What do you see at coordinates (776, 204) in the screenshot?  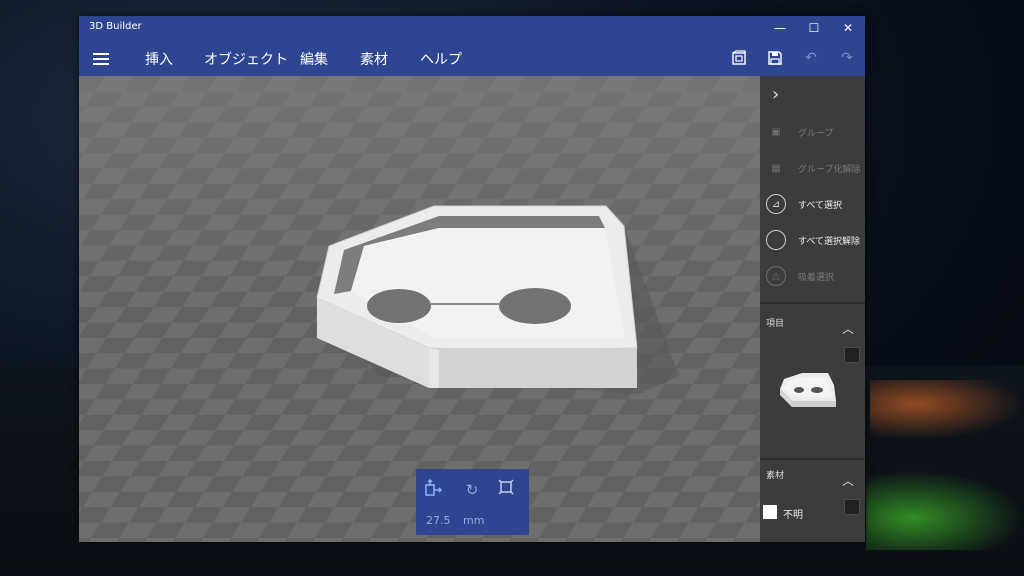 I see `select-all-icon: ⊿` at bounding box center [776, 204].